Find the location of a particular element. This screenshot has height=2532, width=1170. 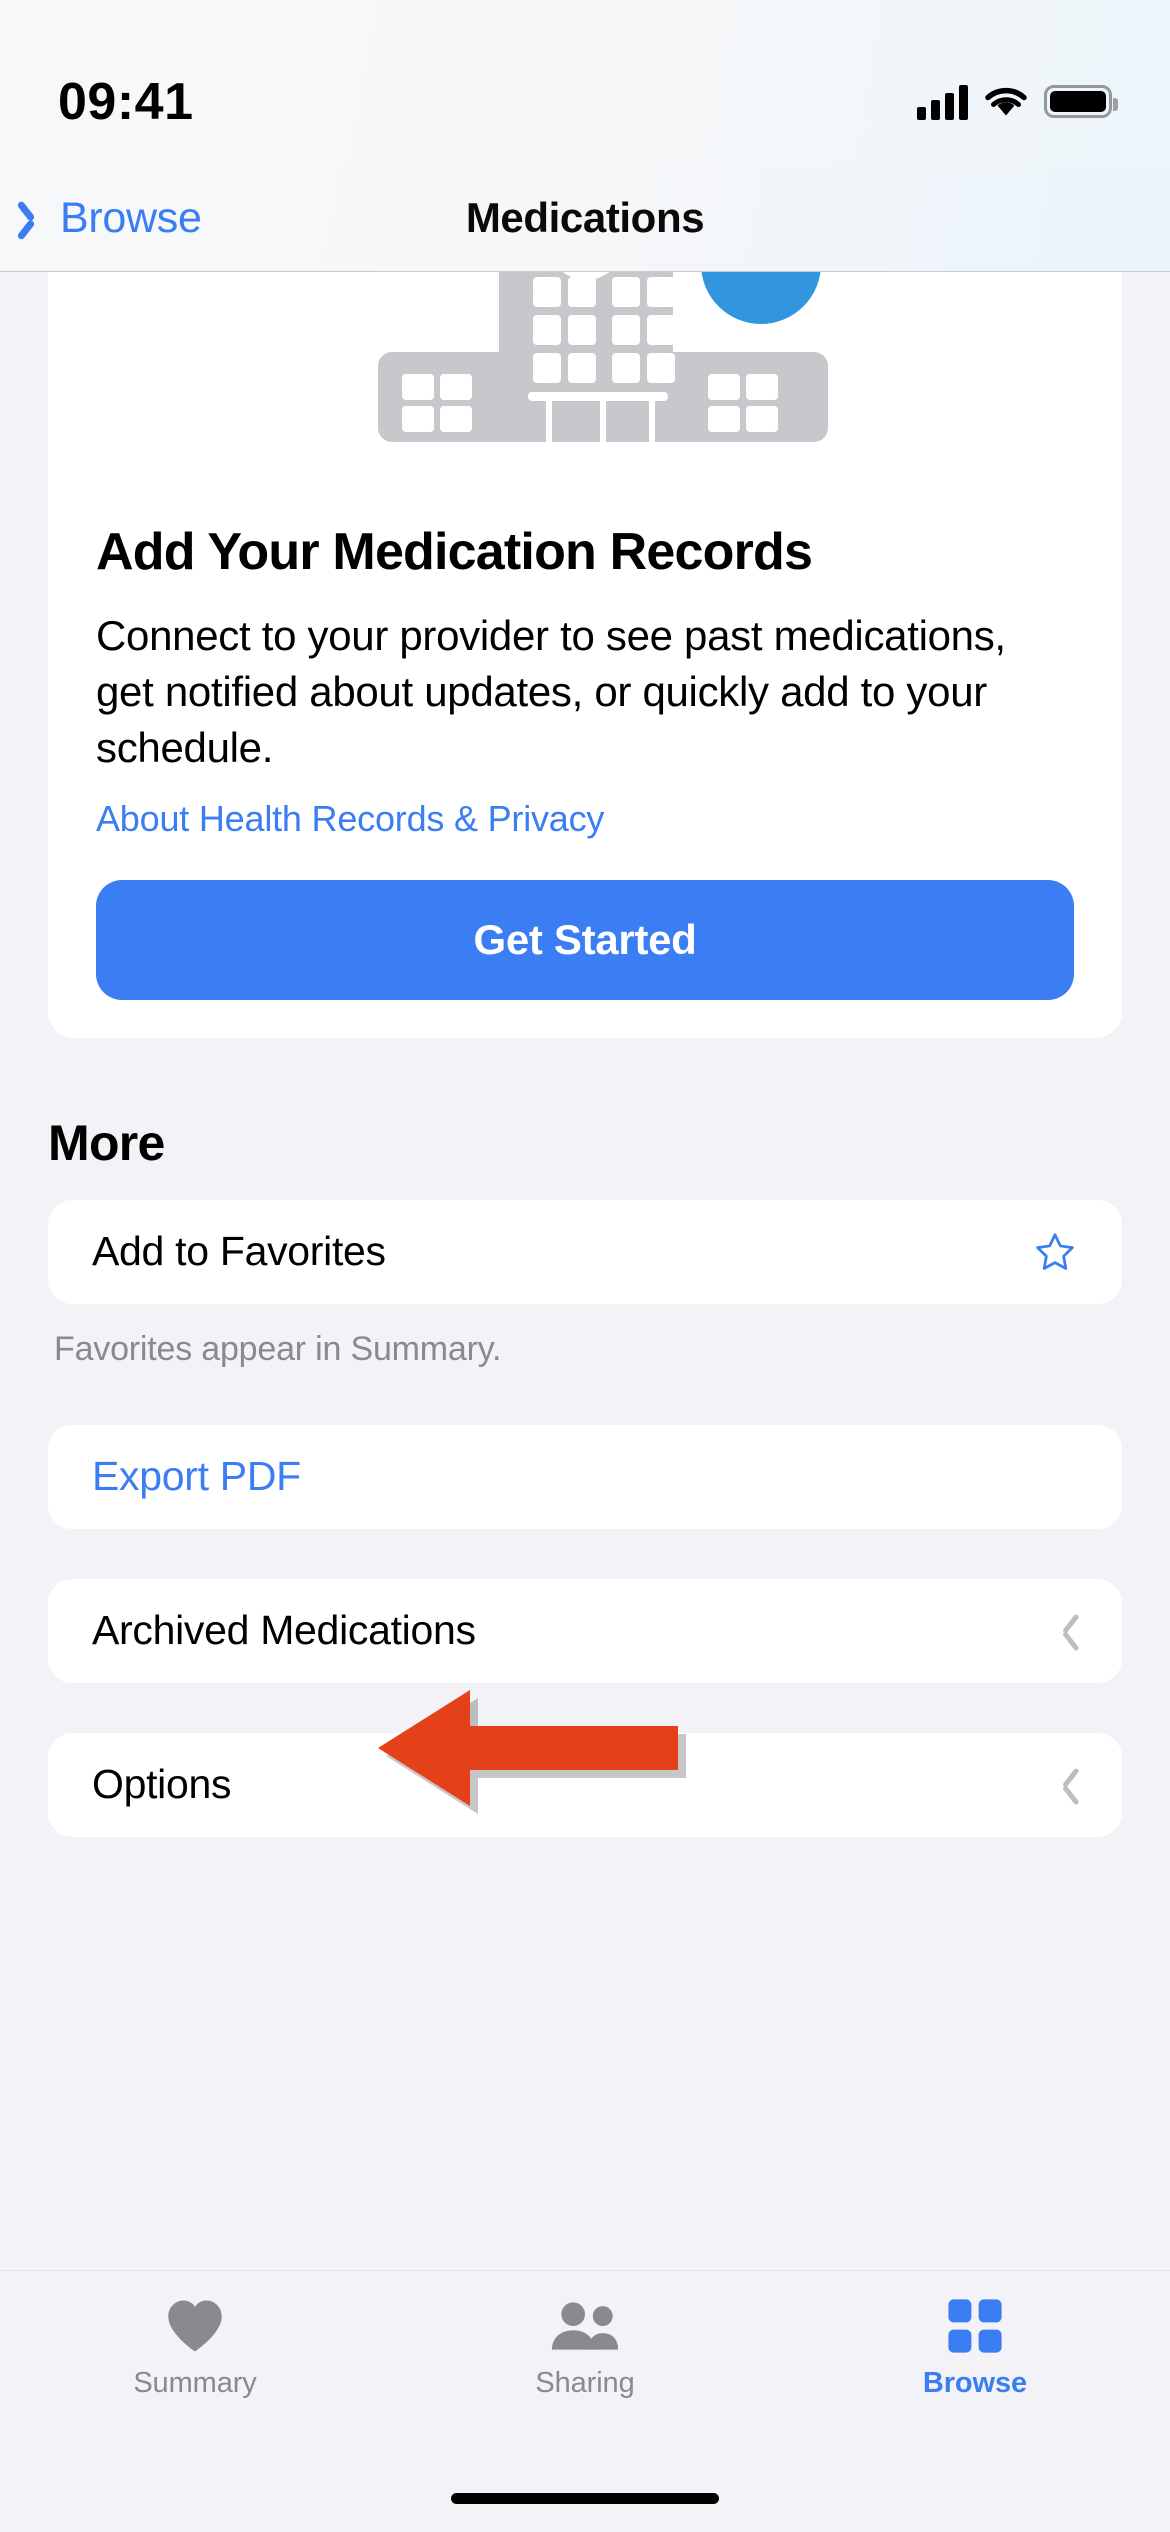

two-people-icon is located at coordinates (585, 2326).